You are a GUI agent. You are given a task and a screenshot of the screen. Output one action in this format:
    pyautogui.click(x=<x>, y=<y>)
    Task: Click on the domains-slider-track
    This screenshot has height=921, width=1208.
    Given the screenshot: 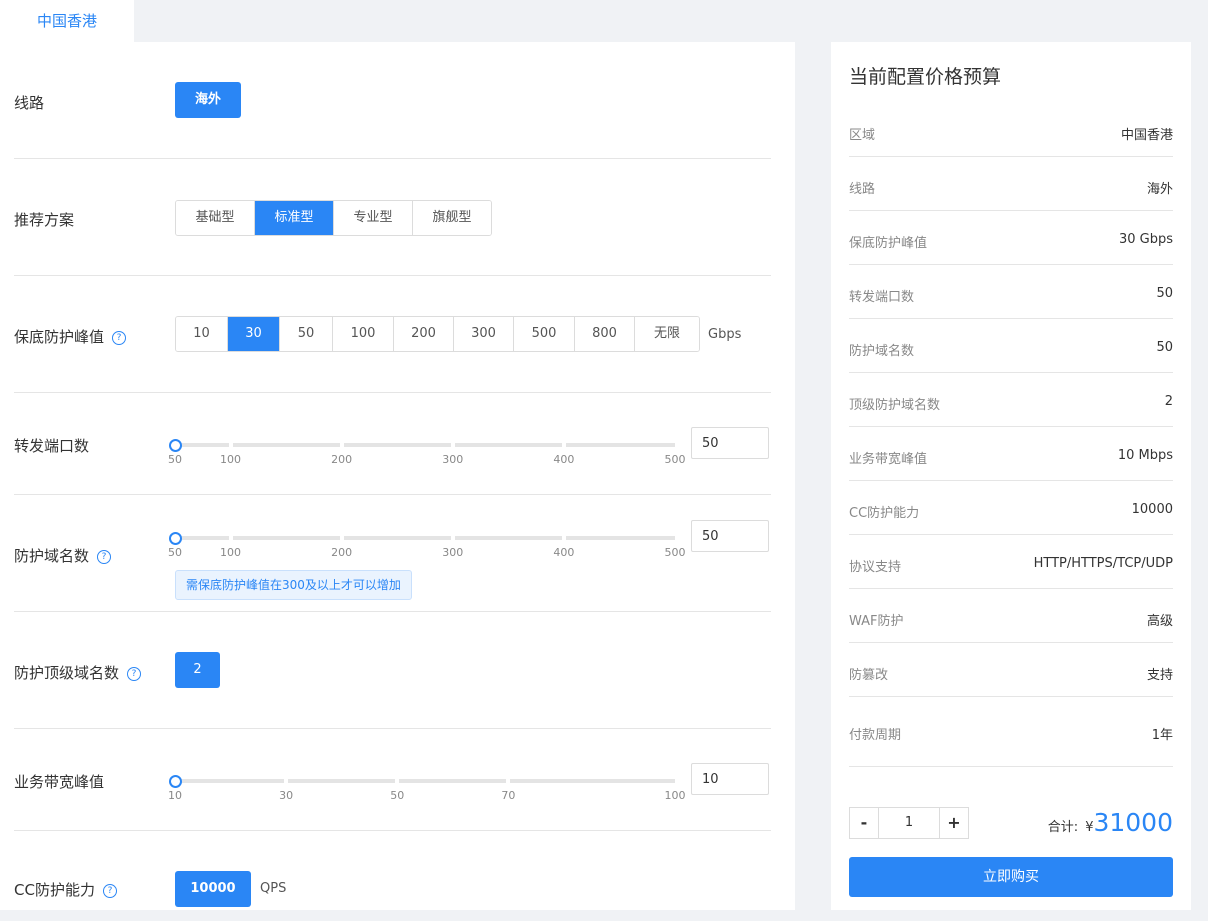 What is the action you would take?
    pyautogui.click(x=425, y=538)
    